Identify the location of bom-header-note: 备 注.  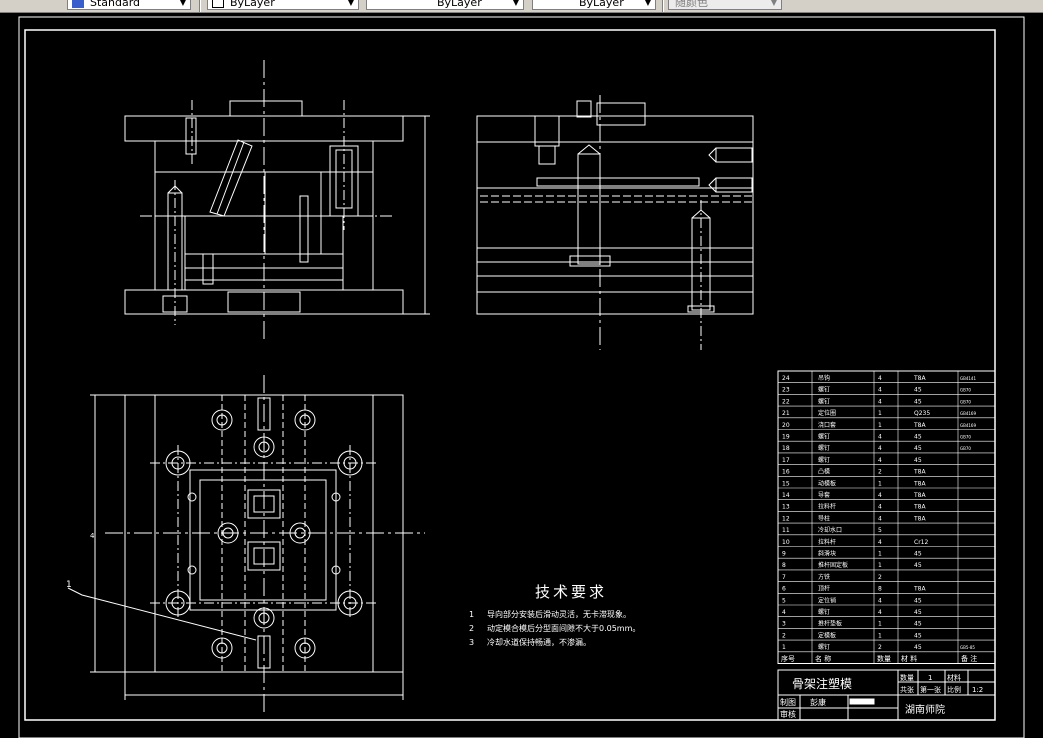
(969, 658).